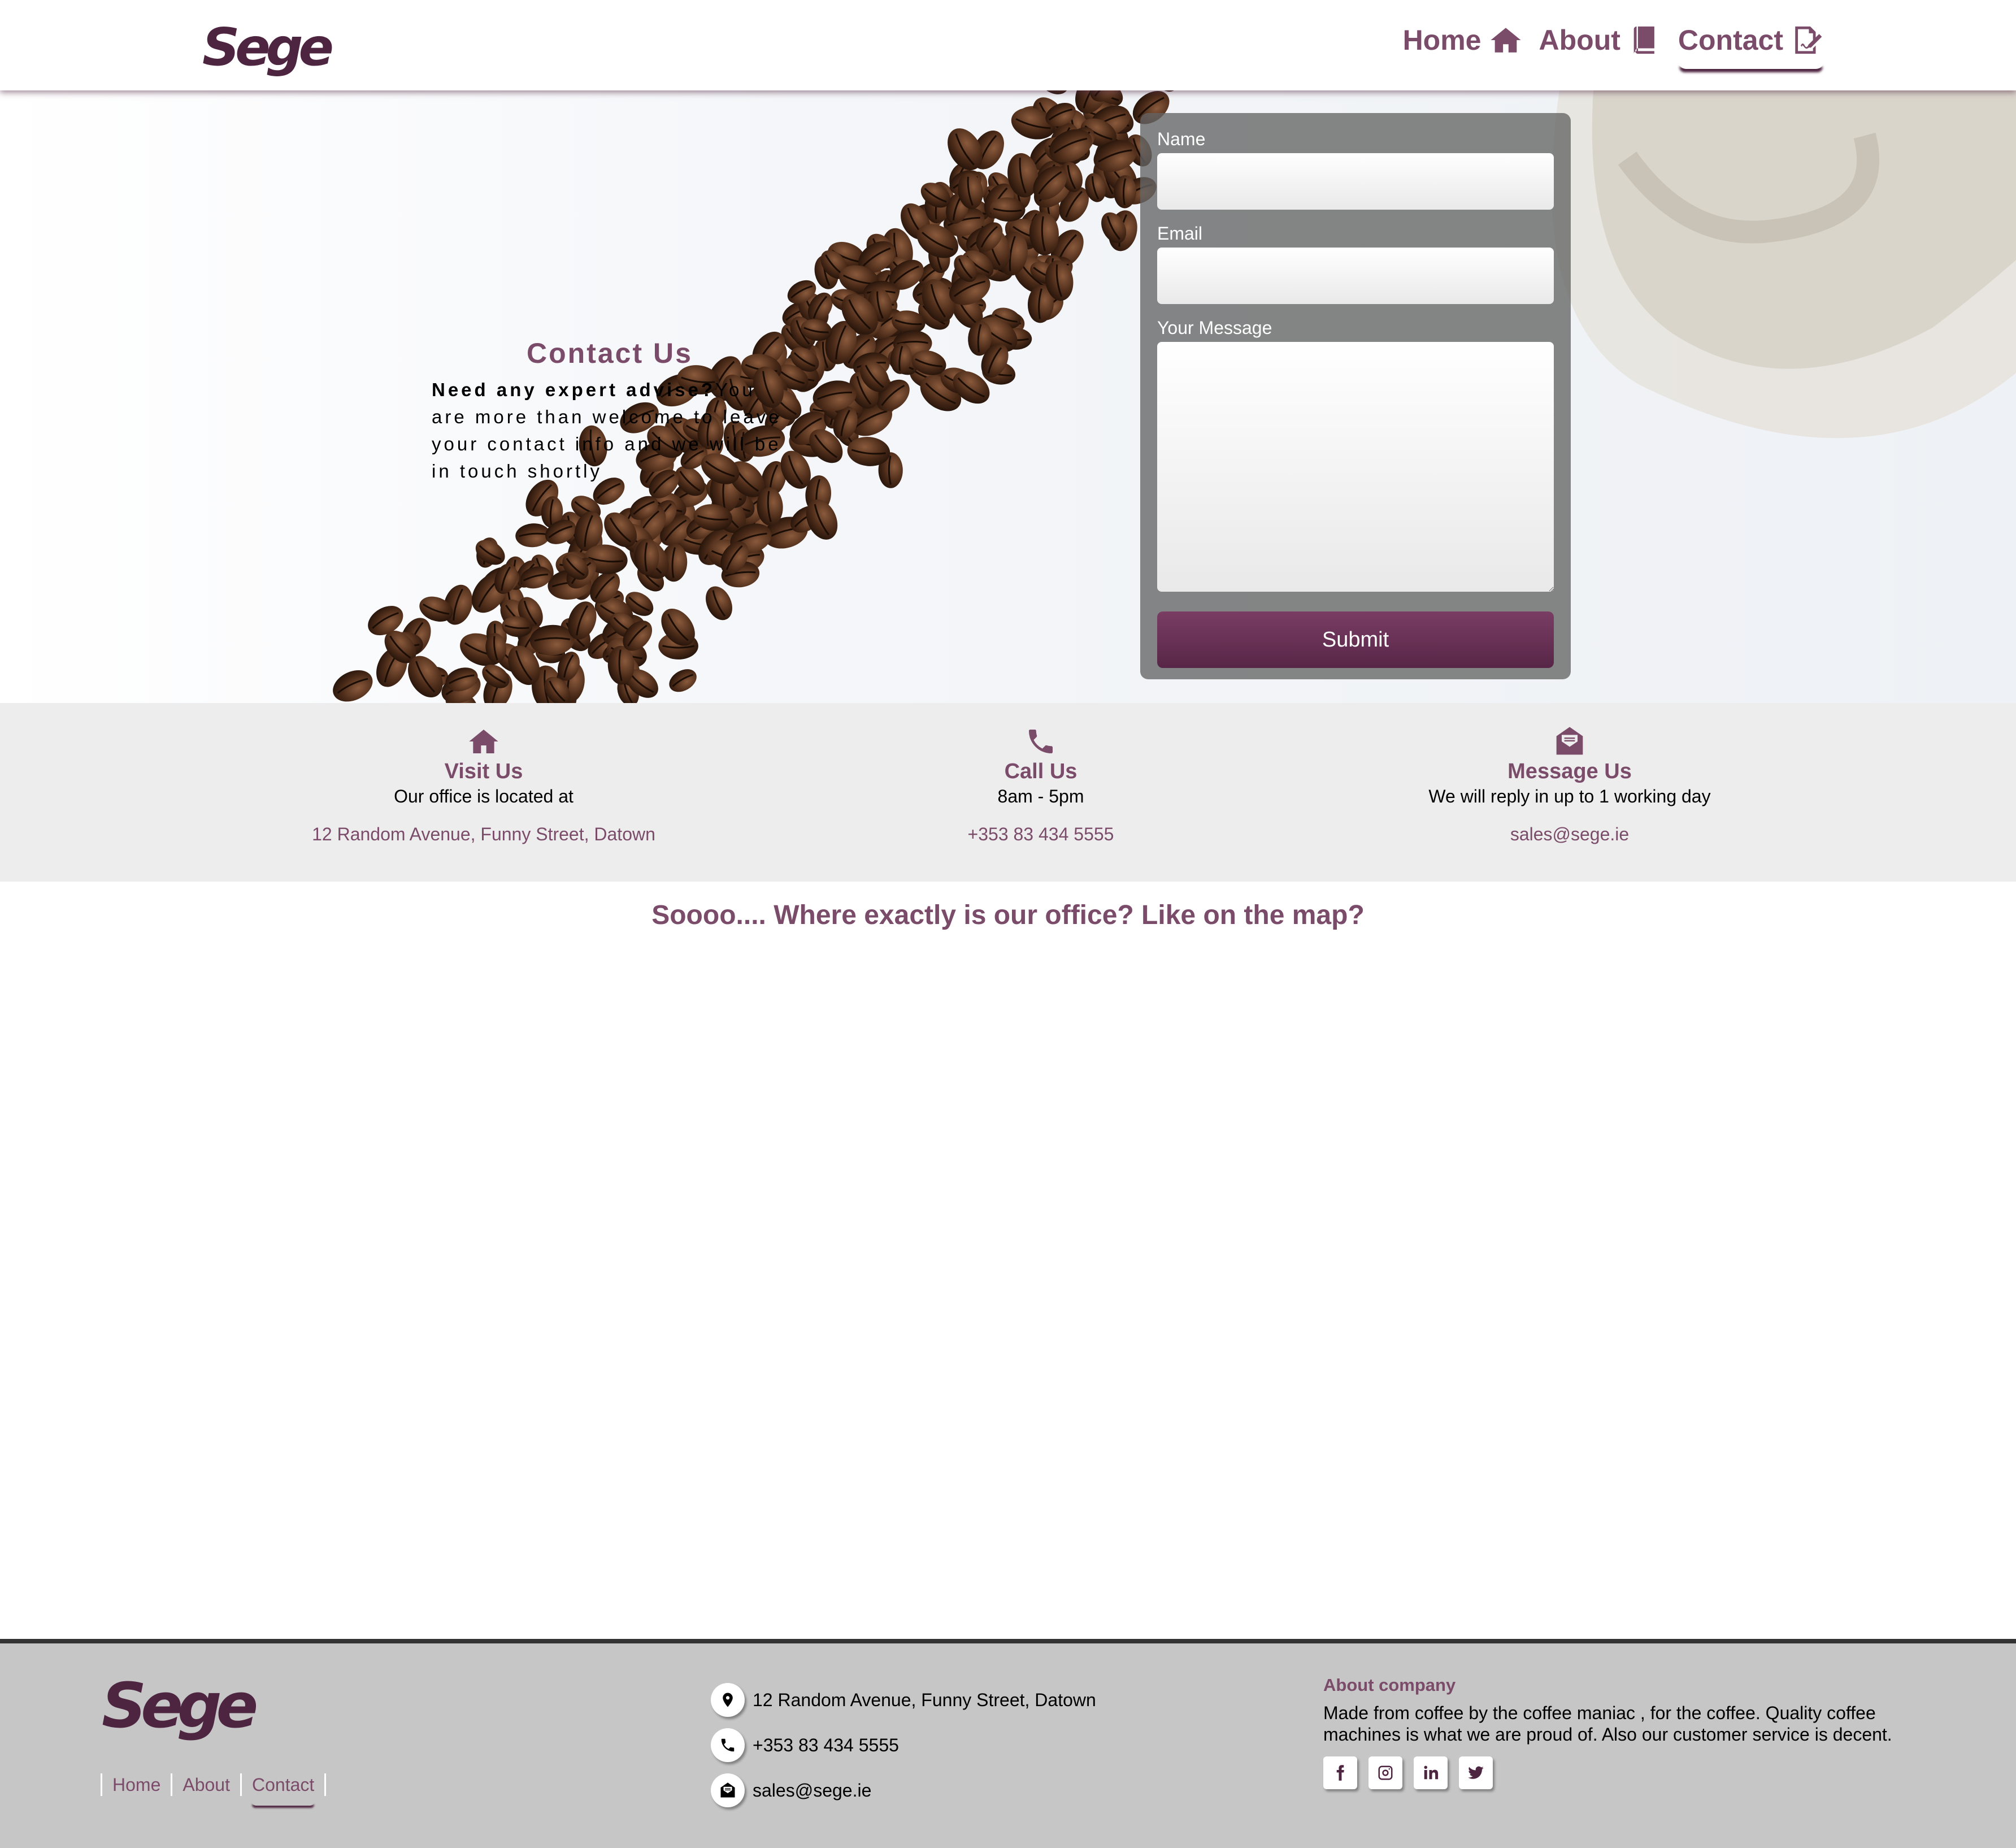 This screenshot has width=2016, height=1848. Describe the element at coordinates (1355, 181) in the screenshot. I see `name-input` at that location.